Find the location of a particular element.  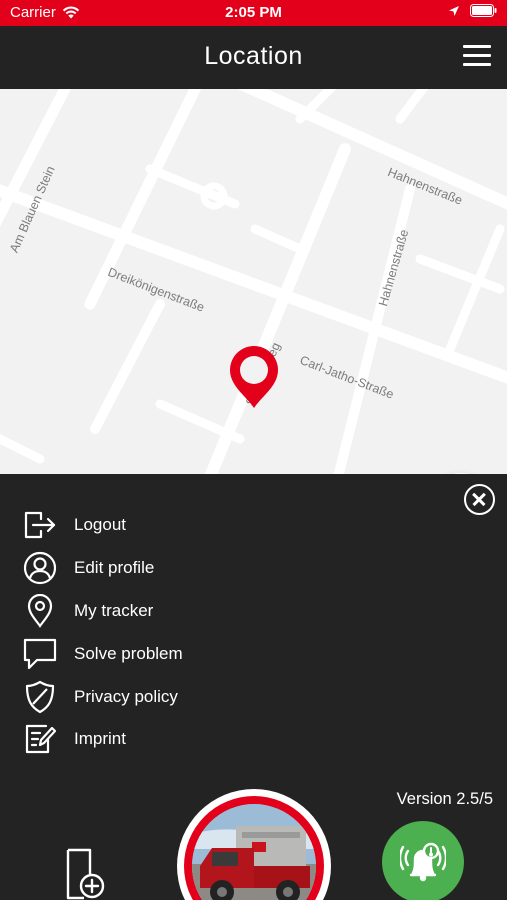

menu-item-solve-problem: Solve problem is located at coordinates (182, 653).